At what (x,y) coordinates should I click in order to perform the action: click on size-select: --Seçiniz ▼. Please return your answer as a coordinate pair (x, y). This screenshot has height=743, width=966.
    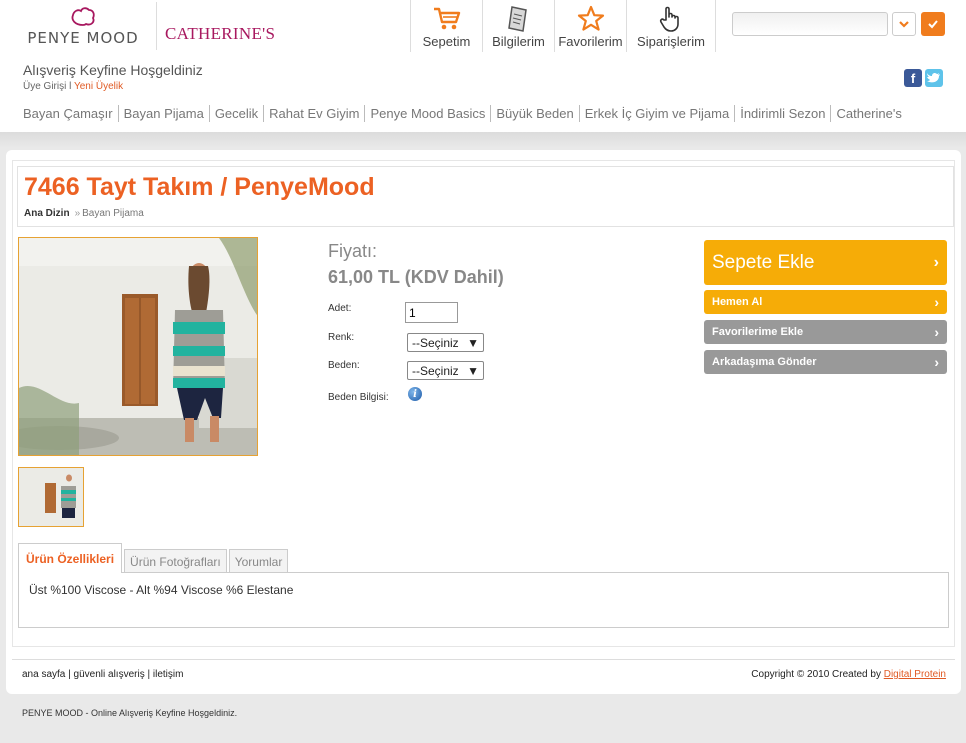
    Looking at the image, I should click on (445, 370).